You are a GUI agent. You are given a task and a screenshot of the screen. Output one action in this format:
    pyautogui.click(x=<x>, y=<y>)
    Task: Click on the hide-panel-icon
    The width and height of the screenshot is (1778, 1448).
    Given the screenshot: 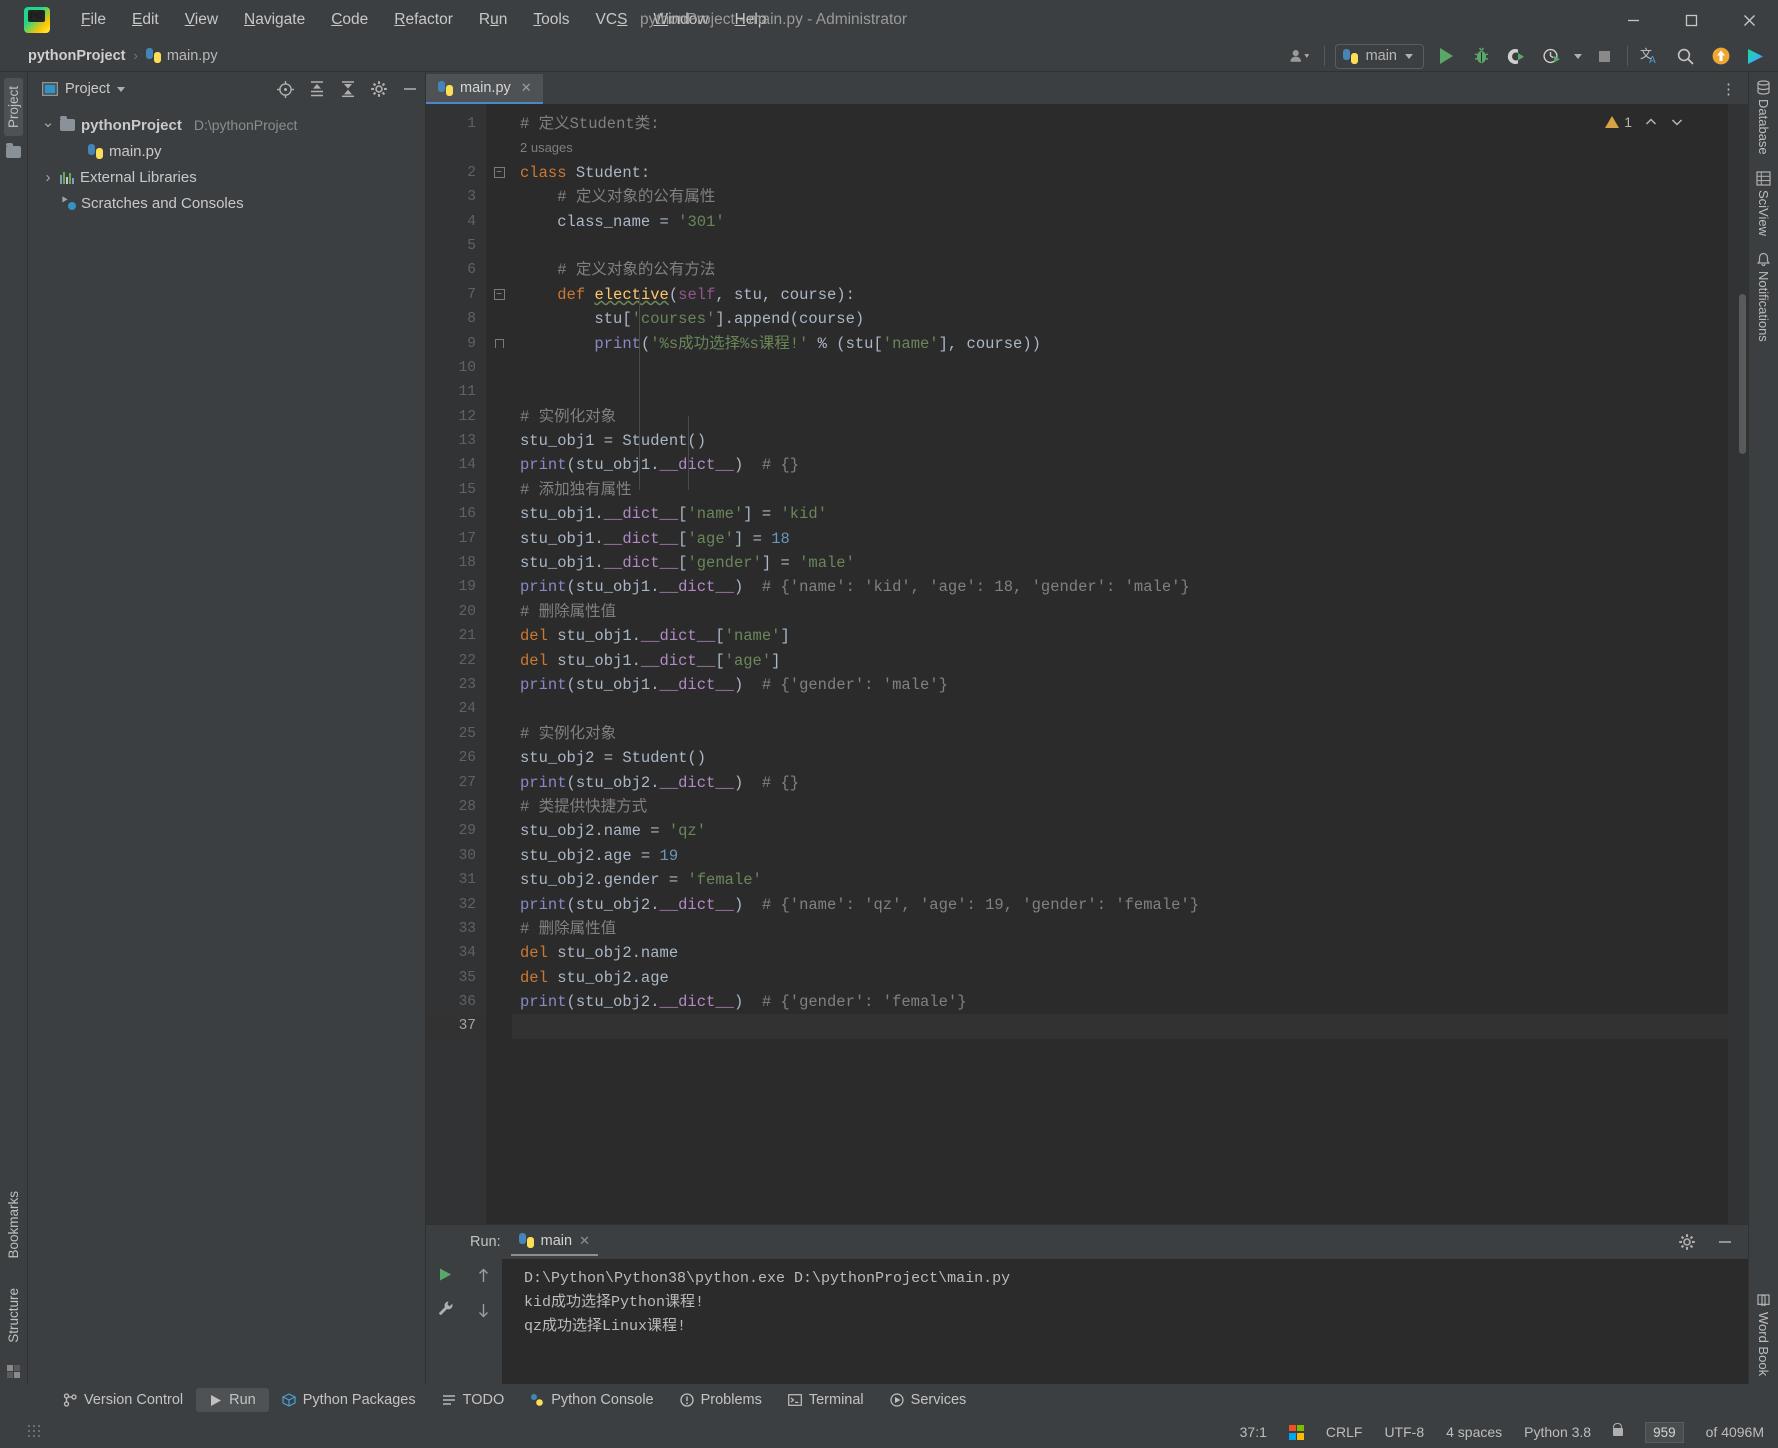 What is the action you would take?
    pyautogui.click(x=410, y=89)
    